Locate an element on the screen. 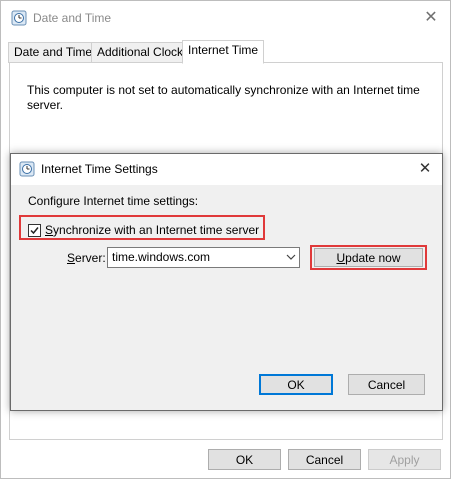  server-accesskey: S is located at coordinates (71, 258).